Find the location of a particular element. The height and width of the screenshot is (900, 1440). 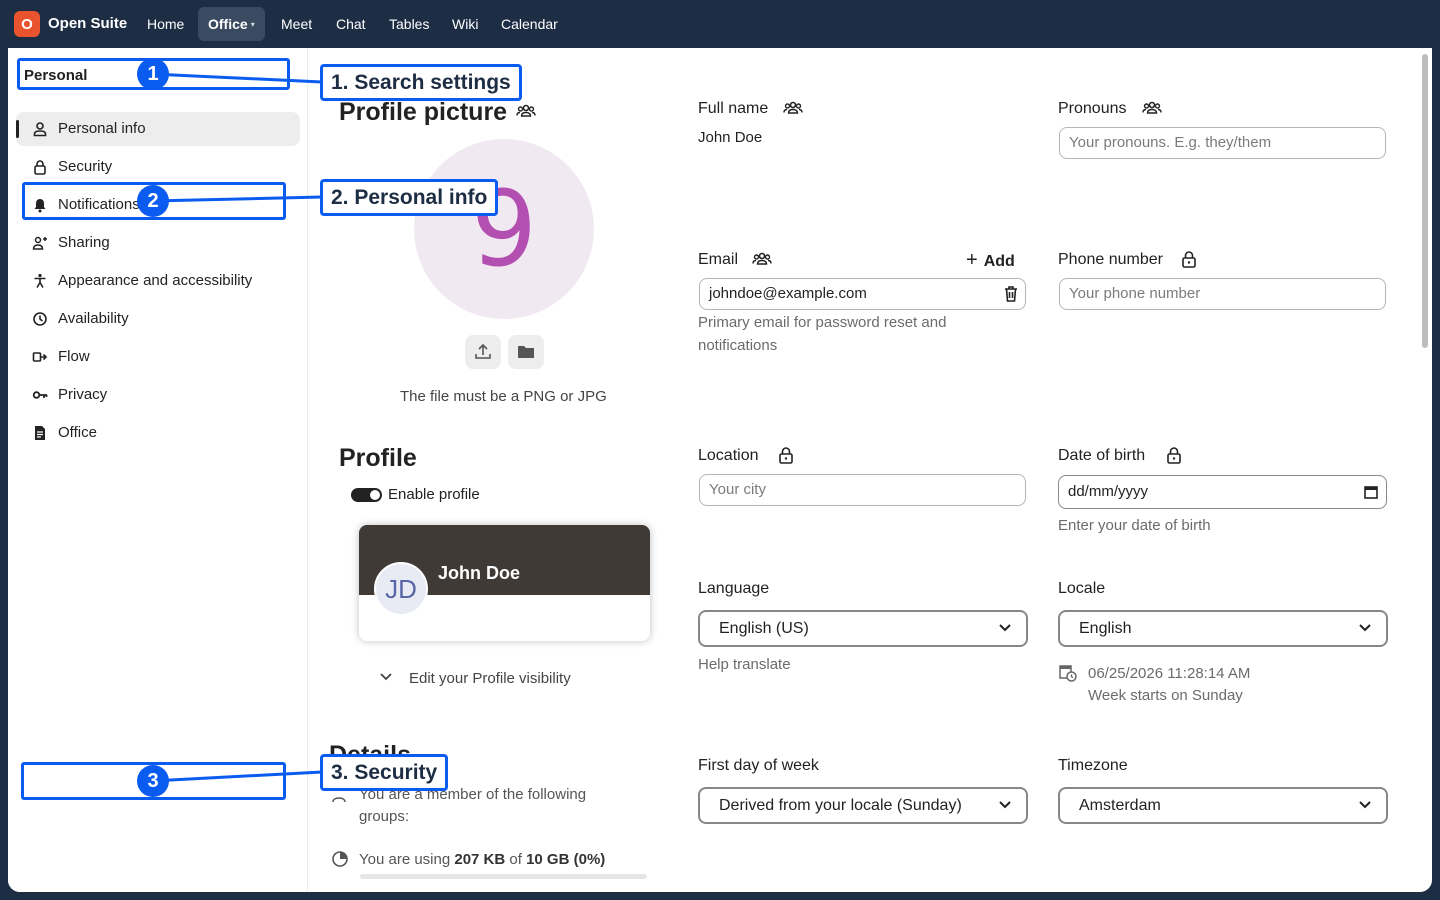

nav-chat: Chat is located at coordinates (351, 24).